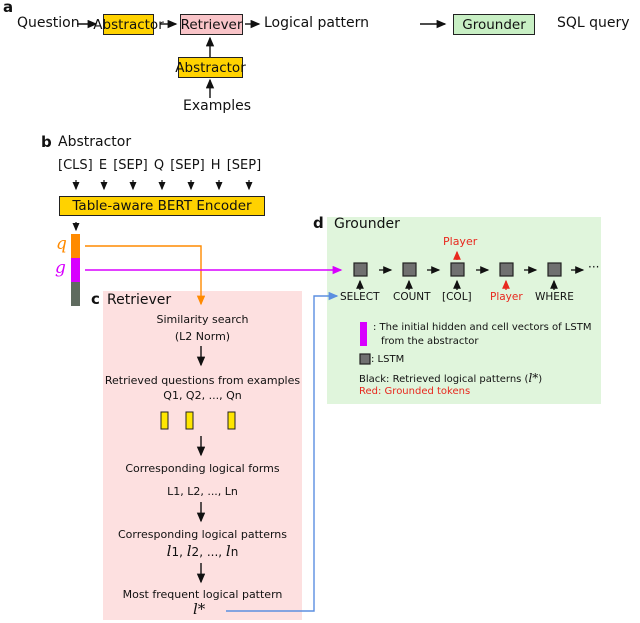  Describe the element at coordinates (48, 23) in the screenshot. I see `input-question-label: Question` at that location.